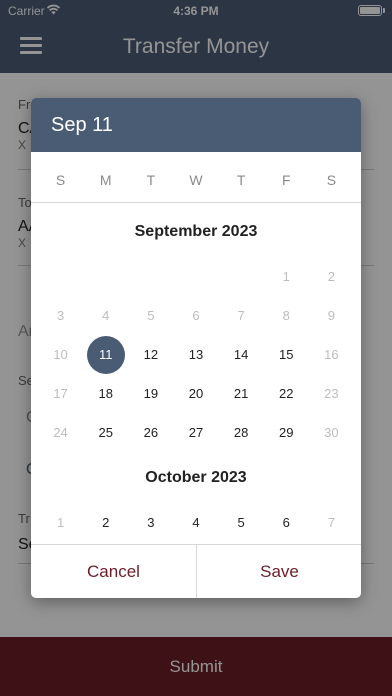  What do you see at coordinates (105, 180) in the screenshot?
I see `weekday-label: M` at bounding box center [105, 180].